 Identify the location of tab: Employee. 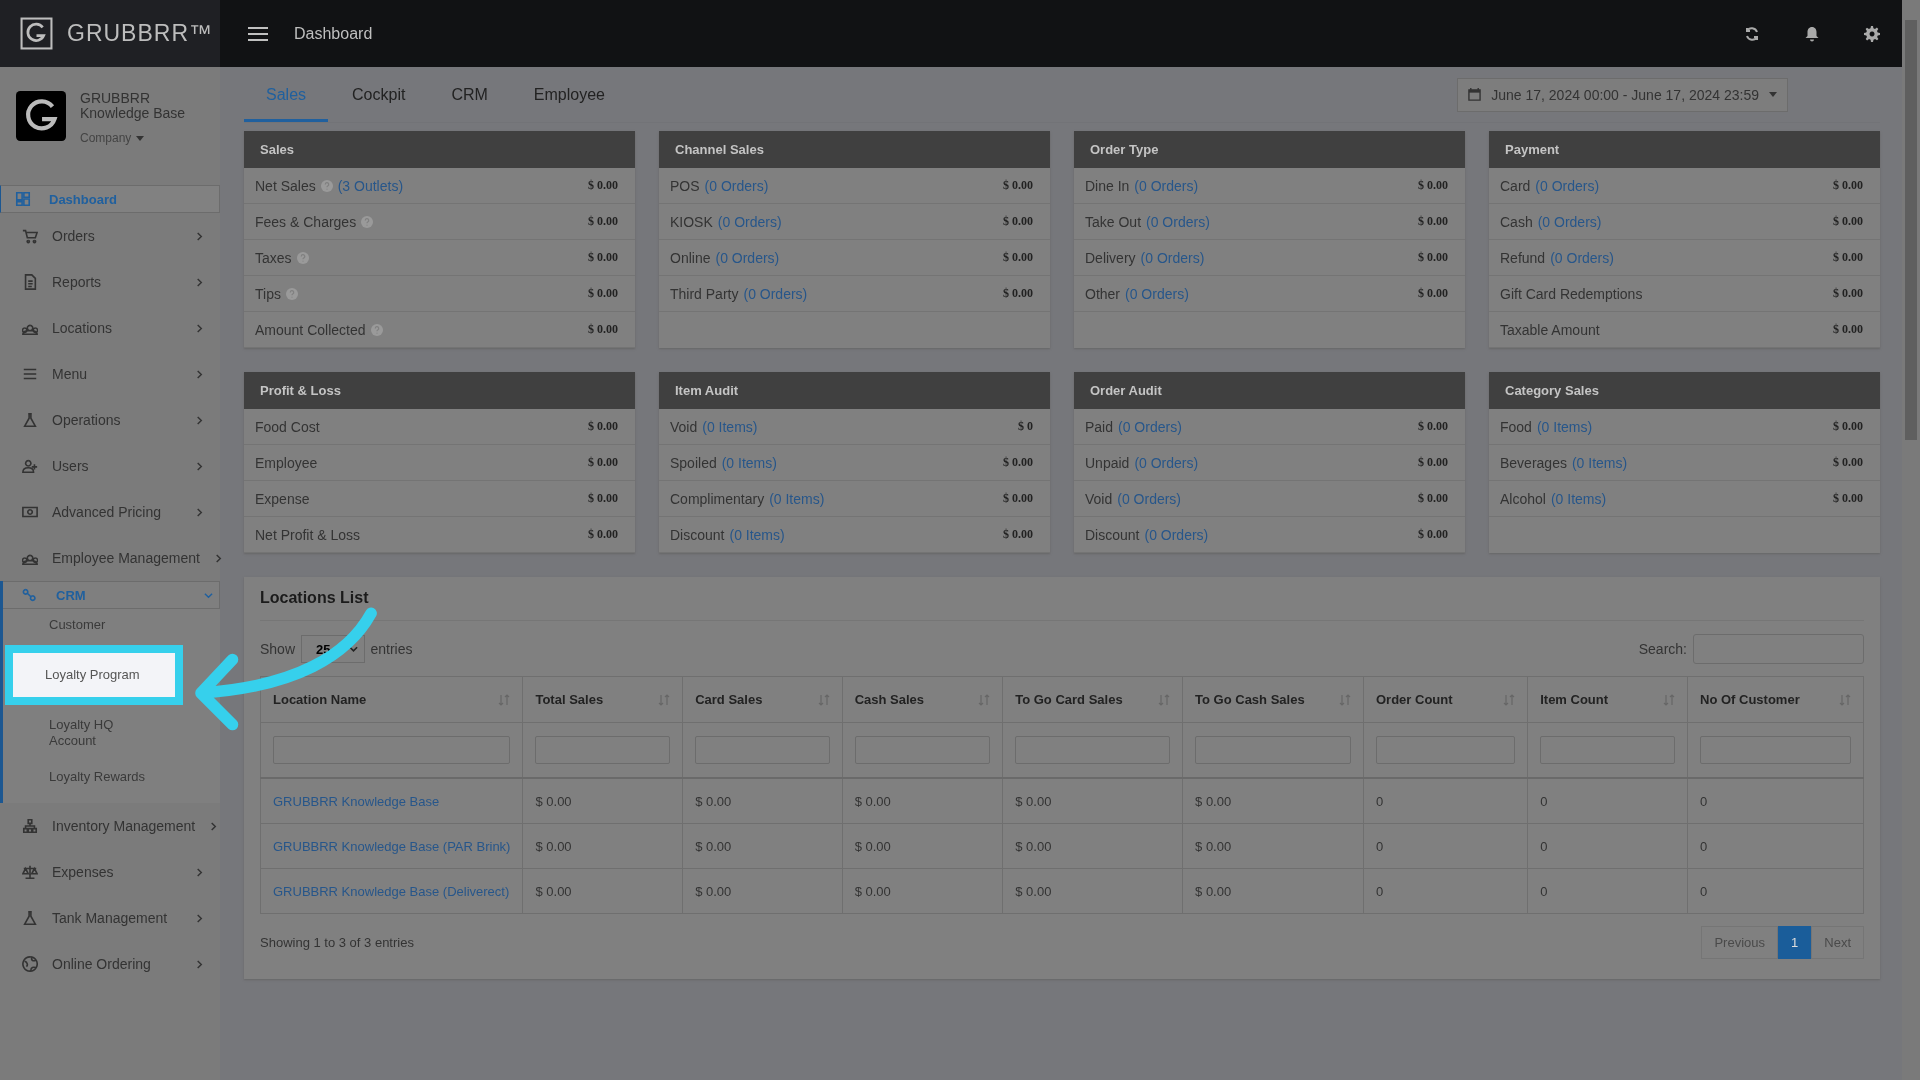
(569, 94).